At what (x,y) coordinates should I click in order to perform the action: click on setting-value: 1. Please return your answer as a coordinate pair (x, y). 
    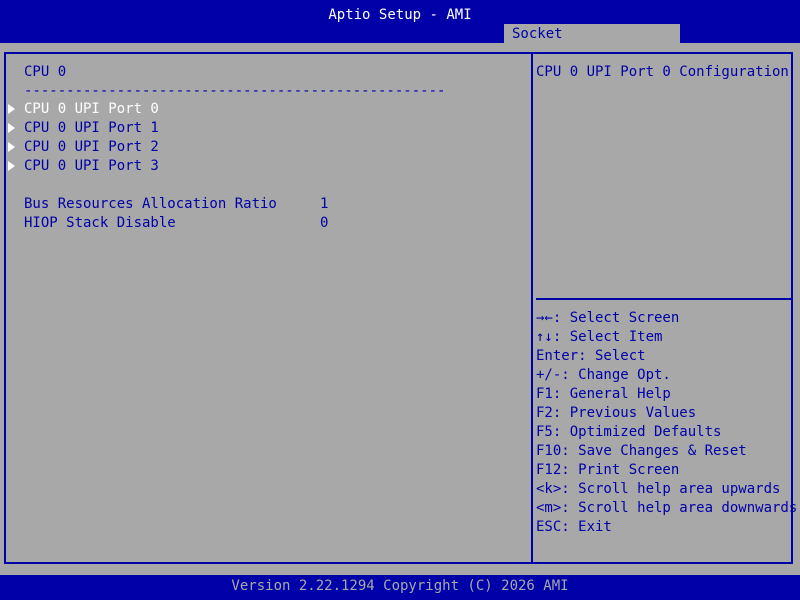
    Looking at the image, I should click on (324, 204).